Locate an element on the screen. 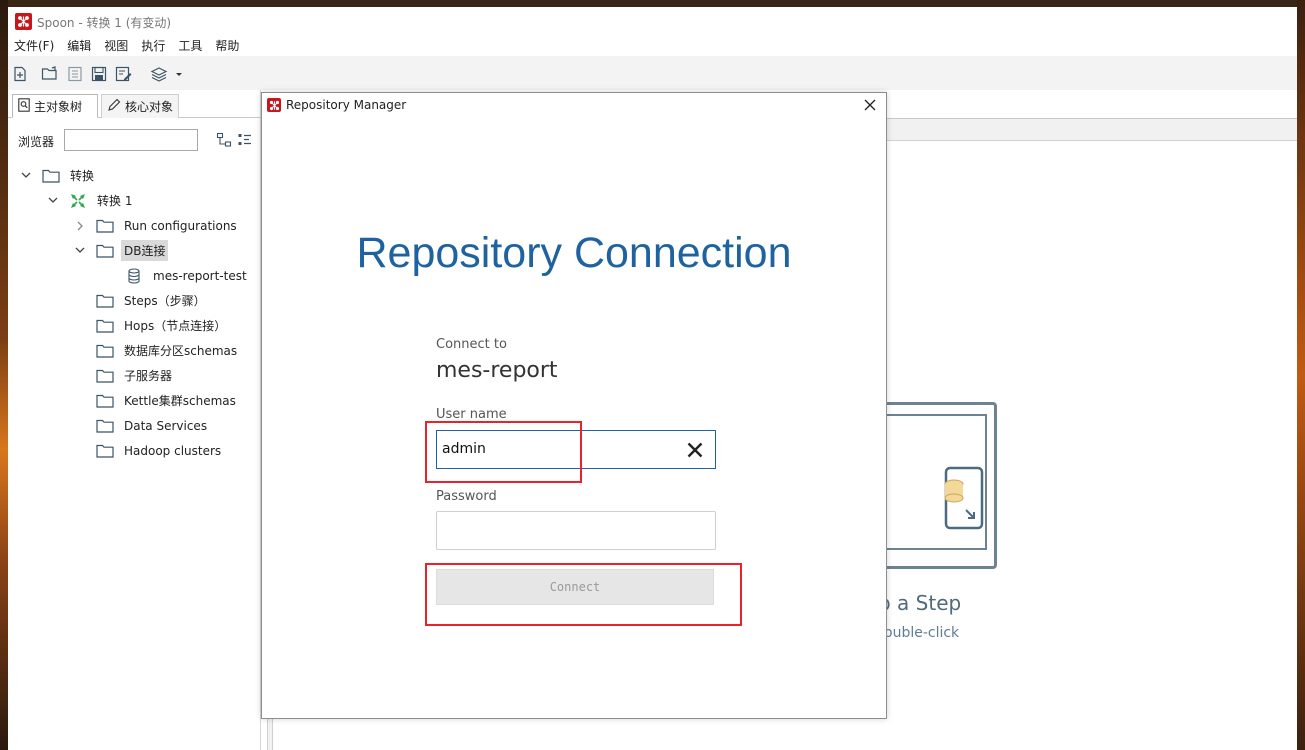 The image size is (1305, 750). hint-subtitle: ouble-click is located at coordinates (922, 633).